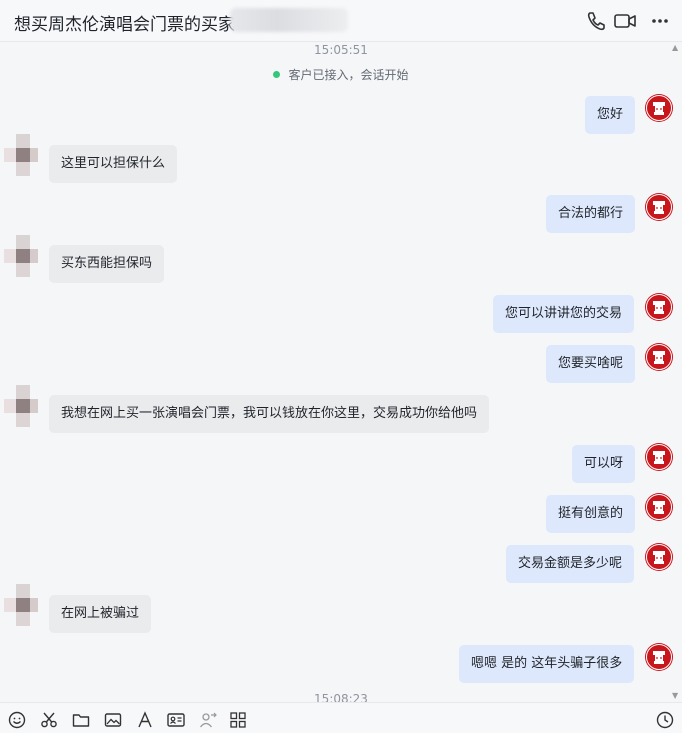  What do you see at coordinates (100, 614) in the screenshot?
I see `message-bubble-incoming: 在网上被骗过` at bounding box center [100, 614].